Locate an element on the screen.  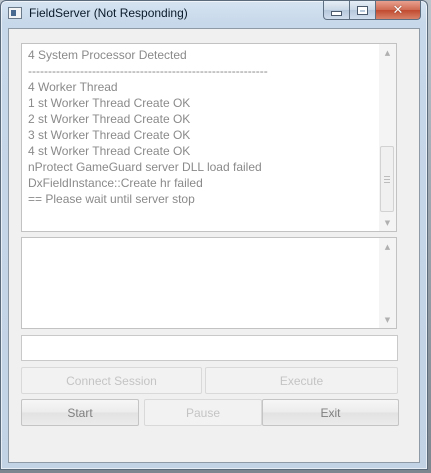
minimize-icon is located at coordinates (336, 13).